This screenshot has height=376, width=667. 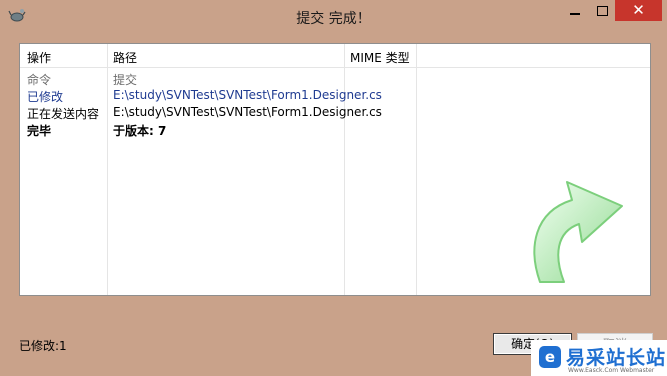 What do you see at coordinates (333, 16) in the screenshot?
I see `title-bar: 提交 完成！ ✕` at bounding box center [333, 16].